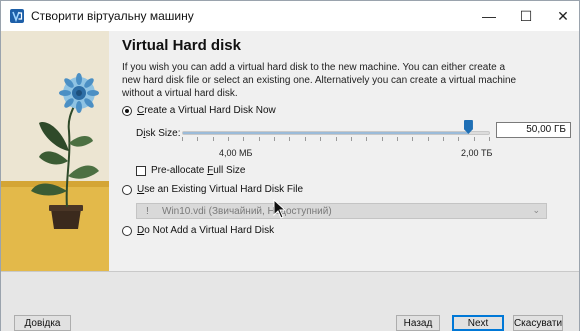 This screenshot has width=580, height=331. What do you see at coordinates (536, 210) in the screenshot?
I see `chevron-down-icon: ⌄` at bounding box center [536, 210].